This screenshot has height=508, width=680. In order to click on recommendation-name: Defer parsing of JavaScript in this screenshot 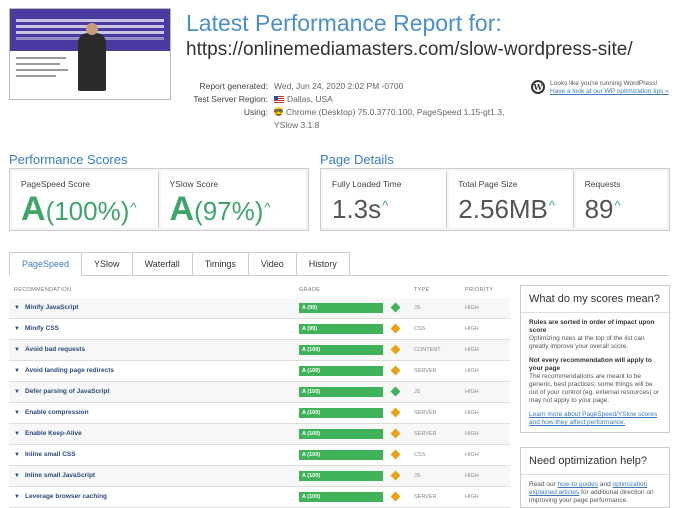, I will do `click(67, 391)`.